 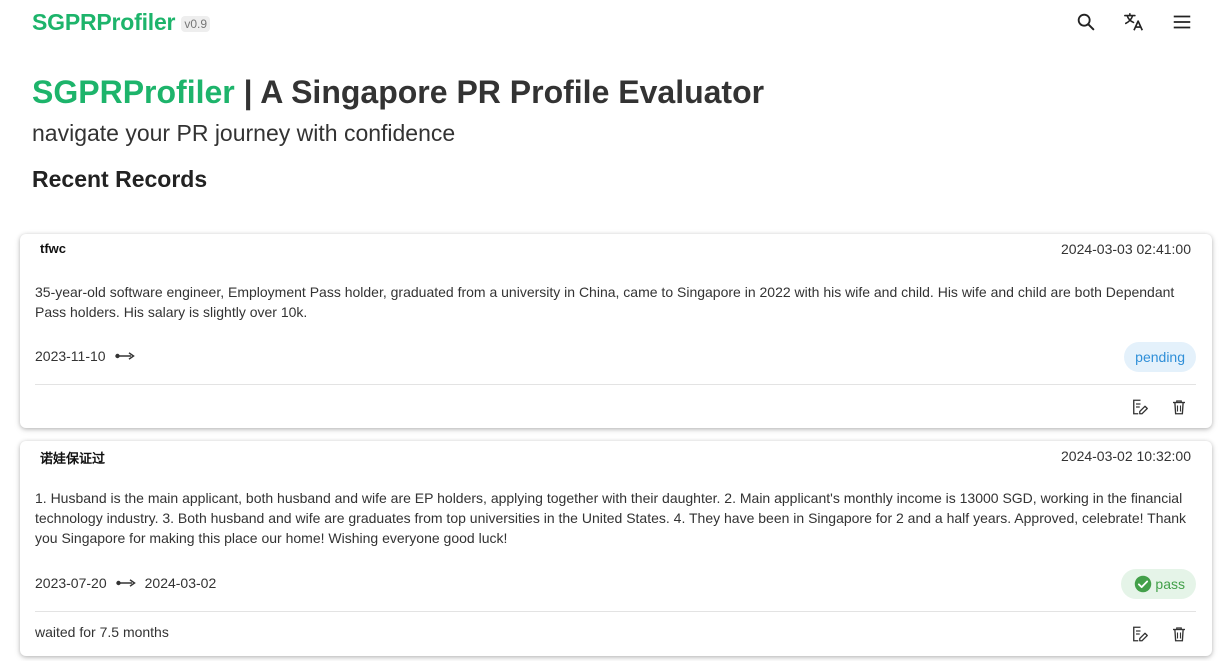 What do you see at coordinates (71, 583) in the screenshot?
I see `record-start-date: 2023-07-20` at bounding box center [71, 583].